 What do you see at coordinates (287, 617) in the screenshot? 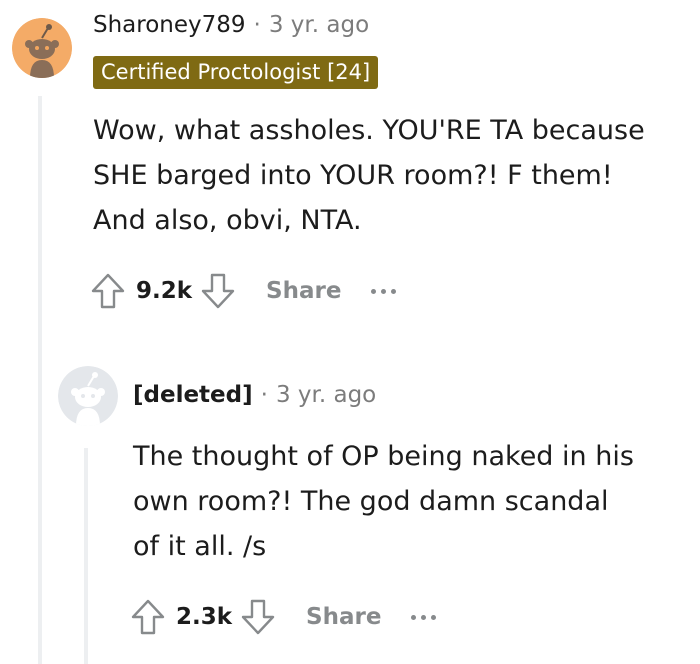
I see `comment-actions: 2.3k Share` at bounding box center [287, 617].